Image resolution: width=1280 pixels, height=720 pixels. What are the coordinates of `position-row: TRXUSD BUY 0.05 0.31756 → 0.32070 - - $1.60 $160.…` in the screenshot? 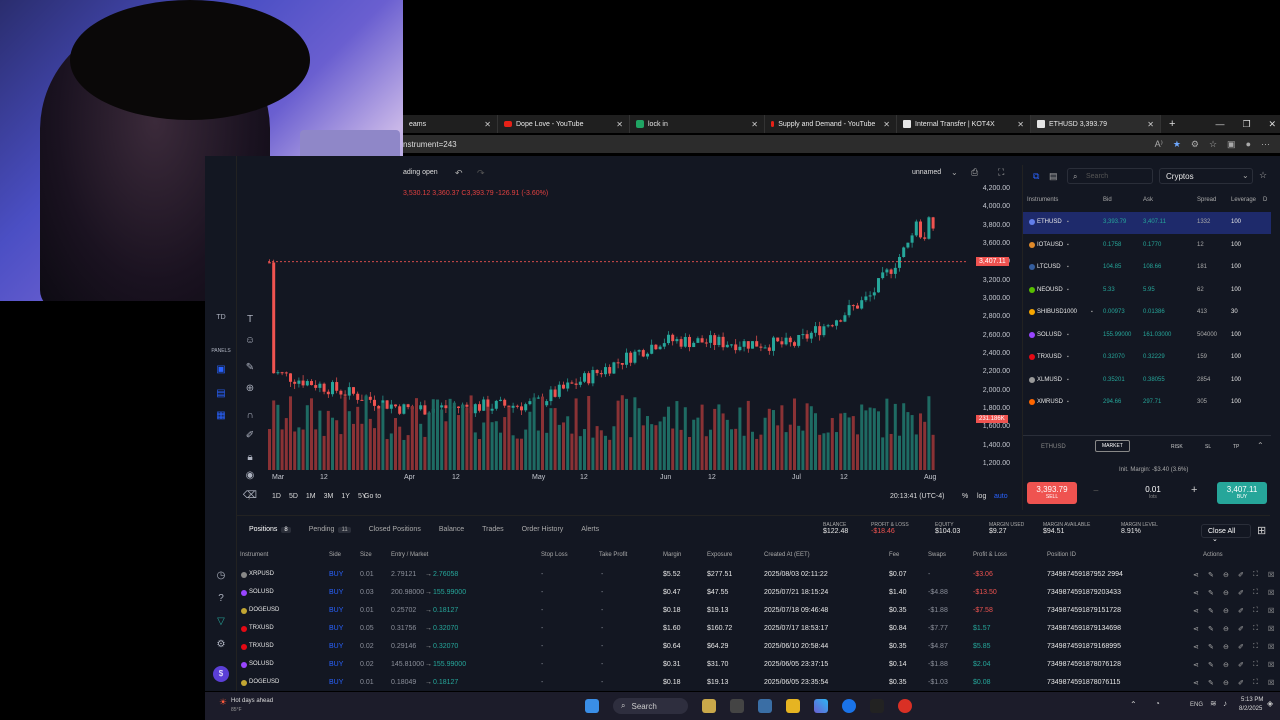 It's located at (755, 629).